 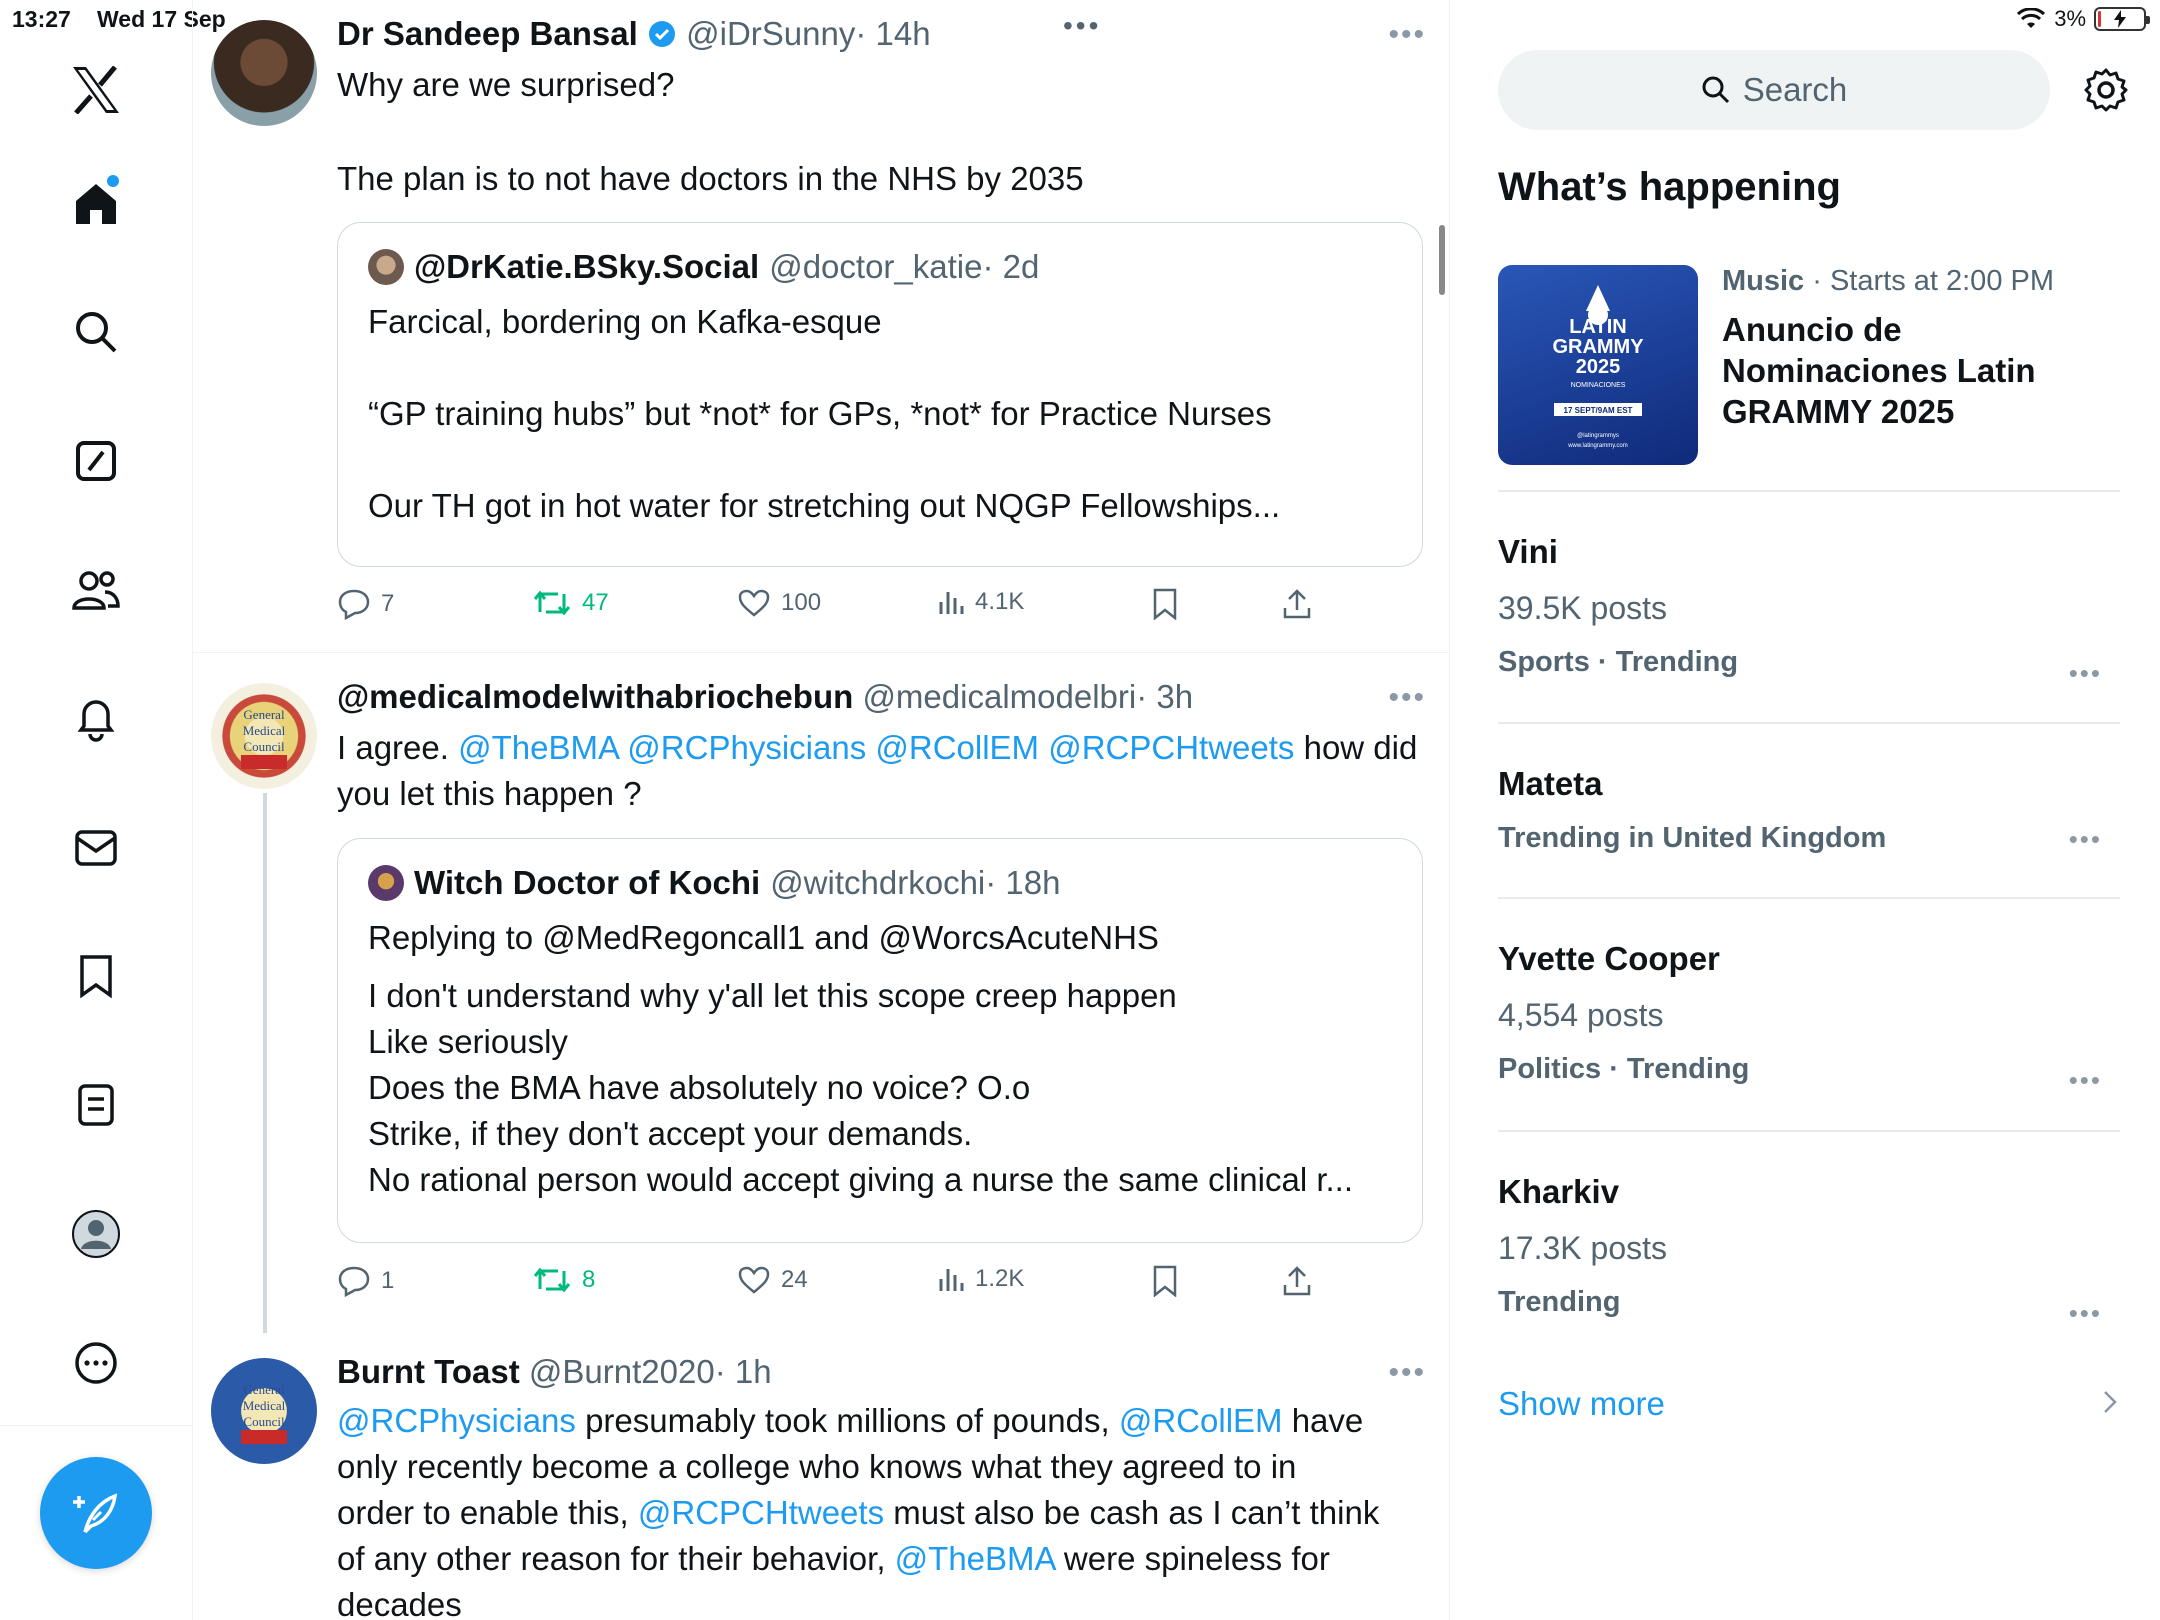 What do you see at coordinates (365, 1281) in the screenshot?
I see `reply-button: 1` at bounding box center [365, 1281].